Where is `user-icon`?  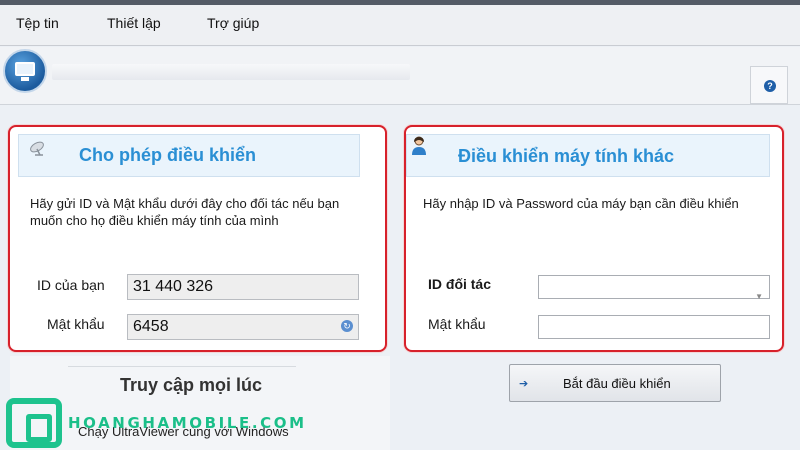 user-icon is located at coordinates (419, 145).